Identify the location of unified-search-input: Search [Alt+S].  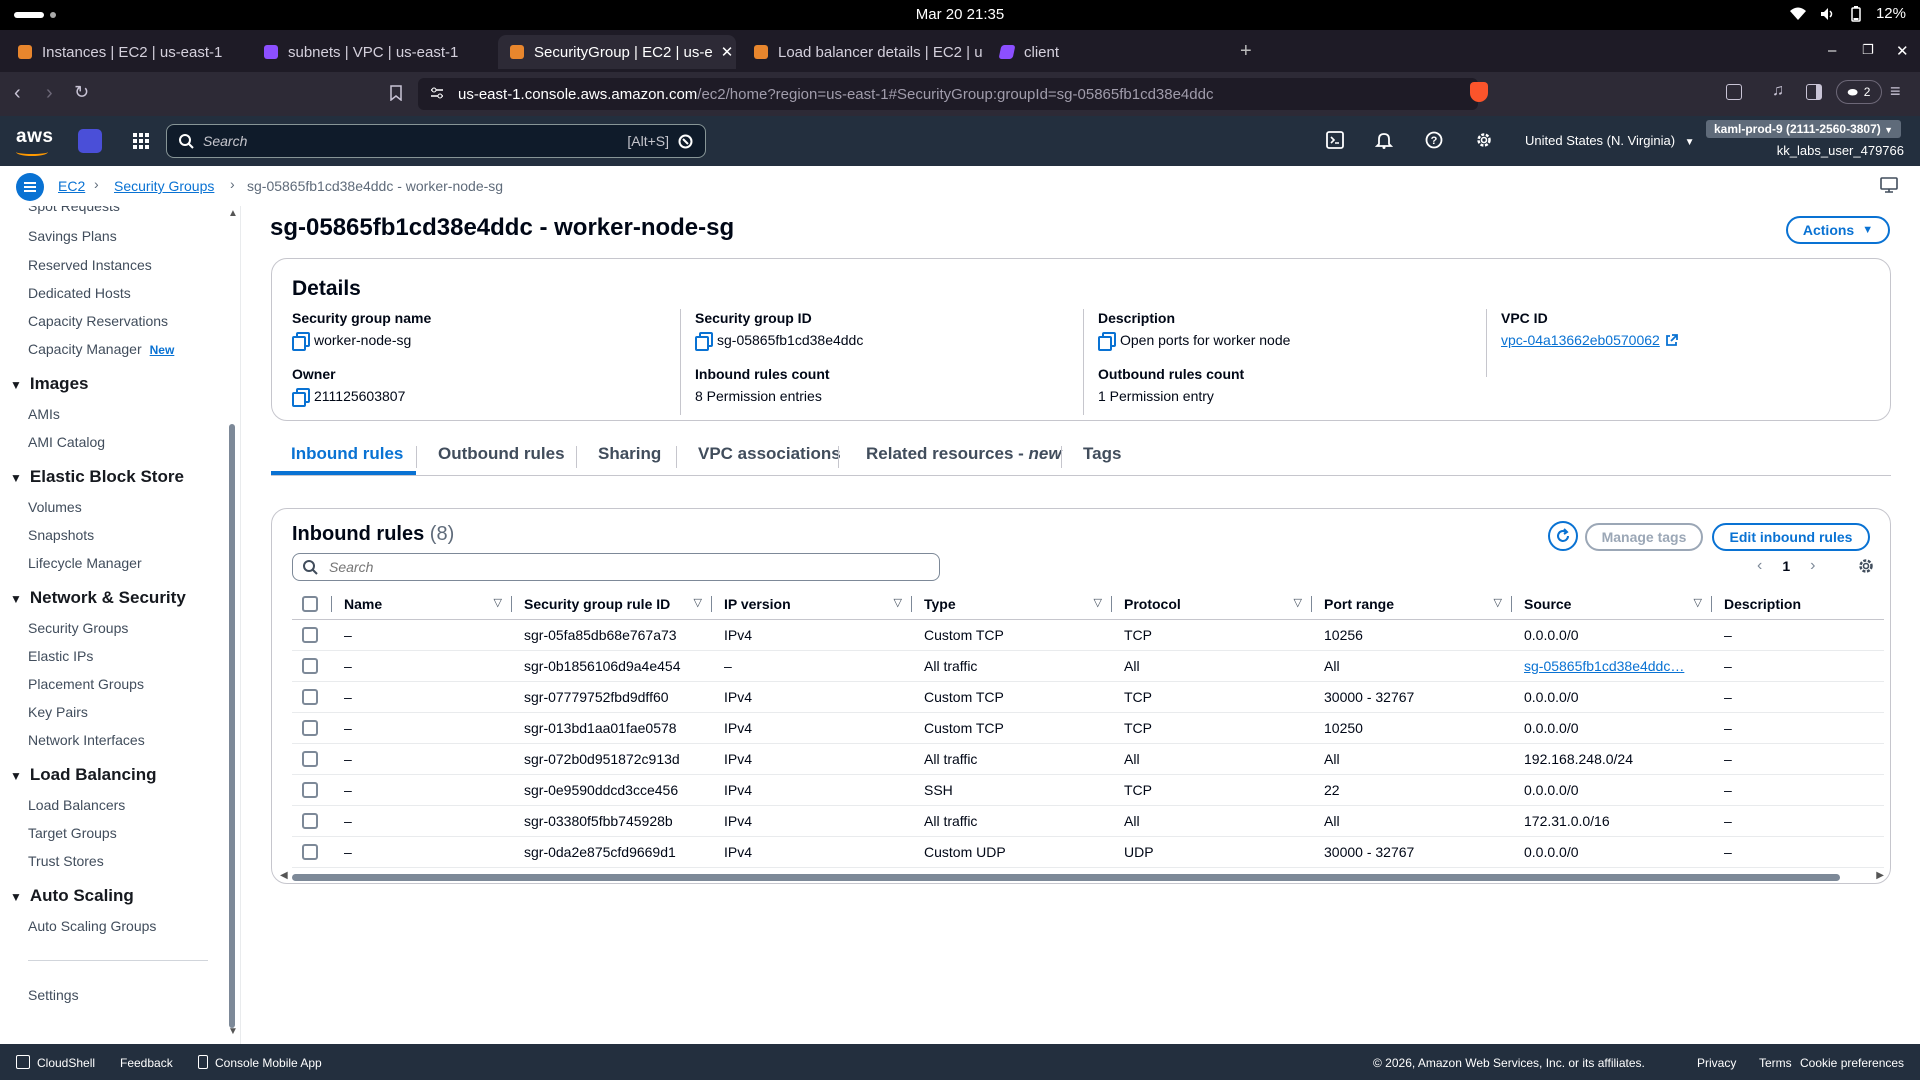
(436, 141).